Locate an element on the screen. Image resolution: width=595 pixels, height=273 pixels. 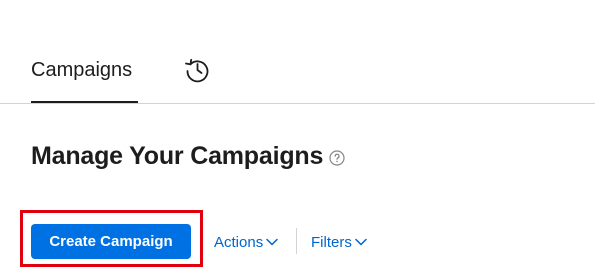
filters-dropdown: Filters is located at coordinates (339, 242).